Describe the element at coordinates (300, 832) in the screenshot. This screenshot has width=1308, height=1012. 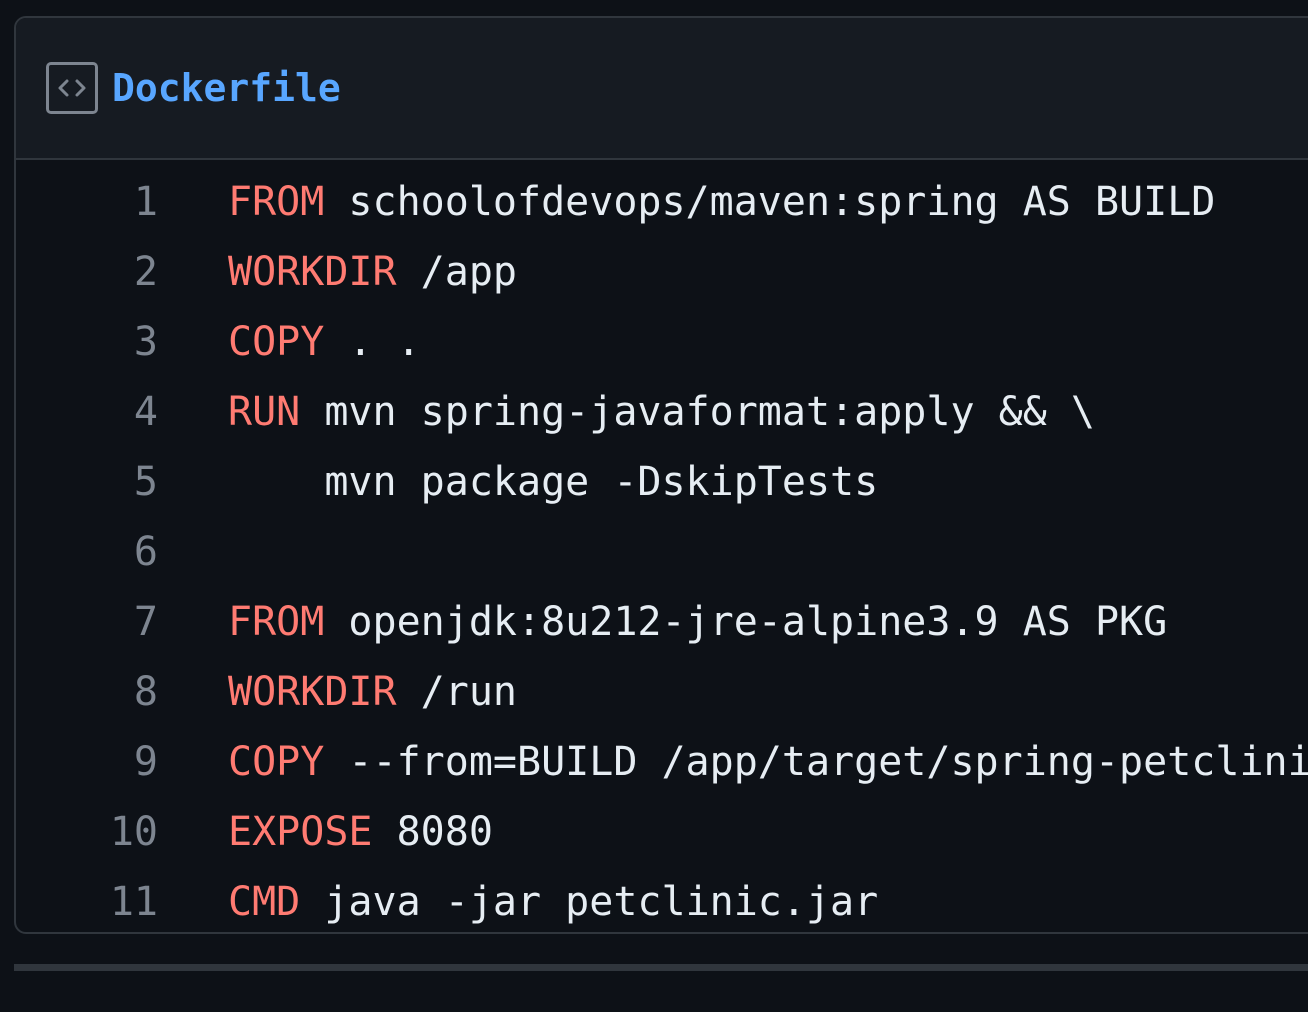
I see `keyword: EXPOSE` at that location.